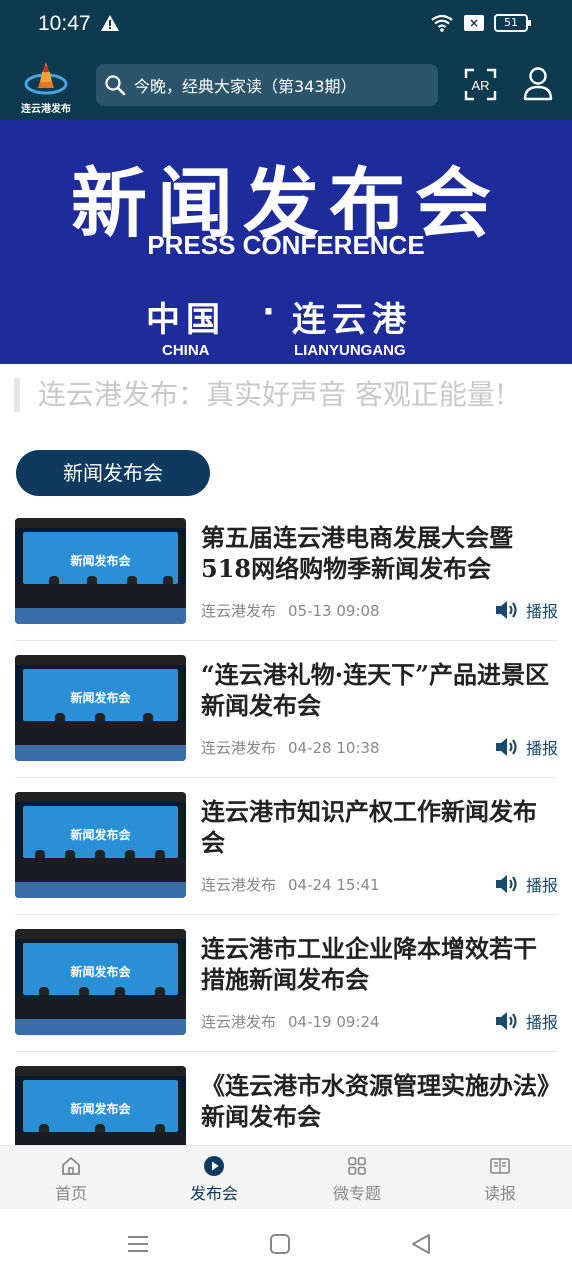  What do you see at coordinates (71, 1179) in the screenshot?
I see `nav-home: 首页` at bounding box center [71, 1179].